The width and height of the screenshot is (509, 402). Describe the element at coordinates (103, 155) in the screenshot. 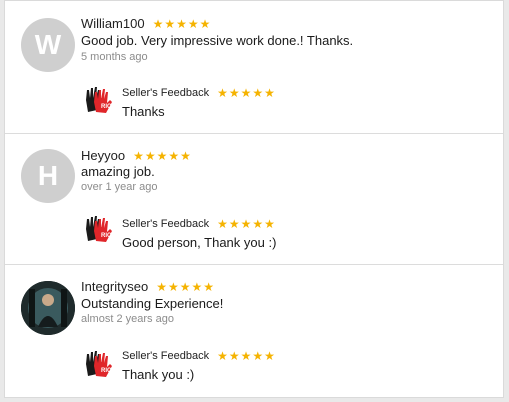

I see `reviewer-name: Heyyoo` at that location.